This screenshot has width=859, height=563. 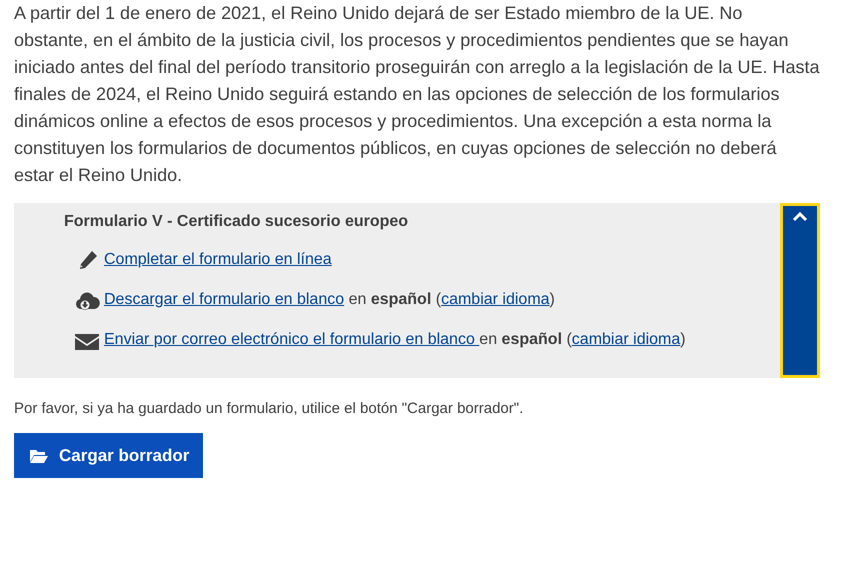 What do you see at coordinates (109, 455) in the screenshot?
I see `load-draft-button: Cargar borrador` at bounding box center [109, 455].